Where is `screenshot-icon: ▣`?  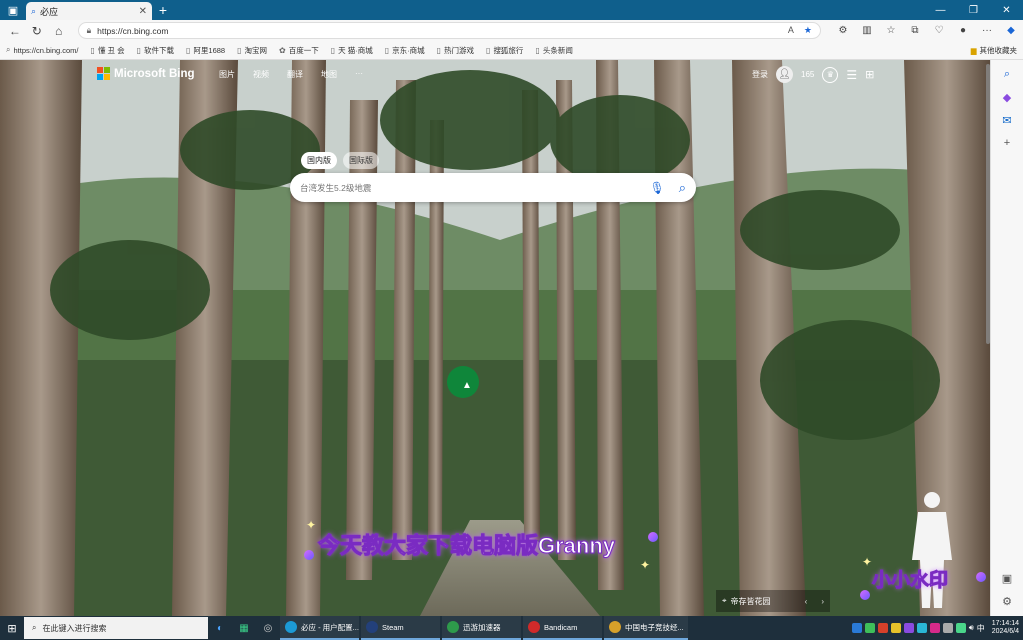
screenshot-icon: ▣ is located at coordinates (1007, 578).